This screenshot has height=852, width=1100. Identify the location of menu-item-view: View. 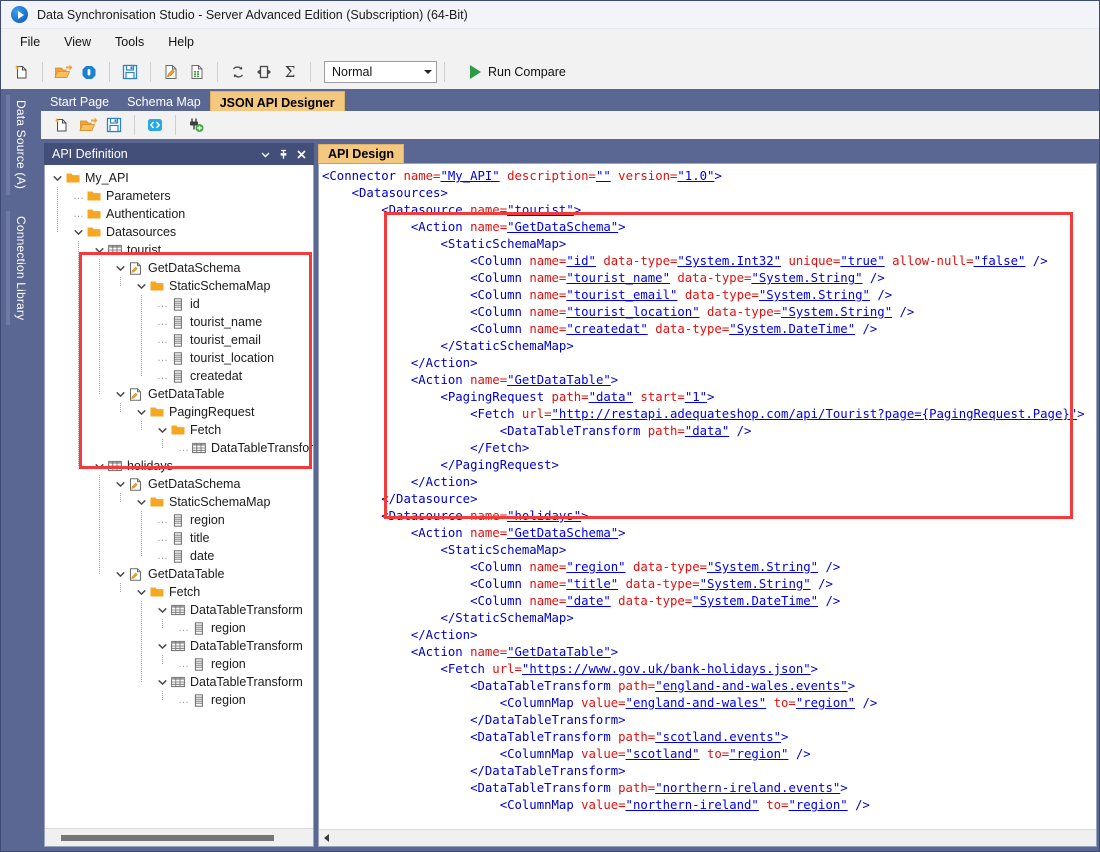
(77, 42).